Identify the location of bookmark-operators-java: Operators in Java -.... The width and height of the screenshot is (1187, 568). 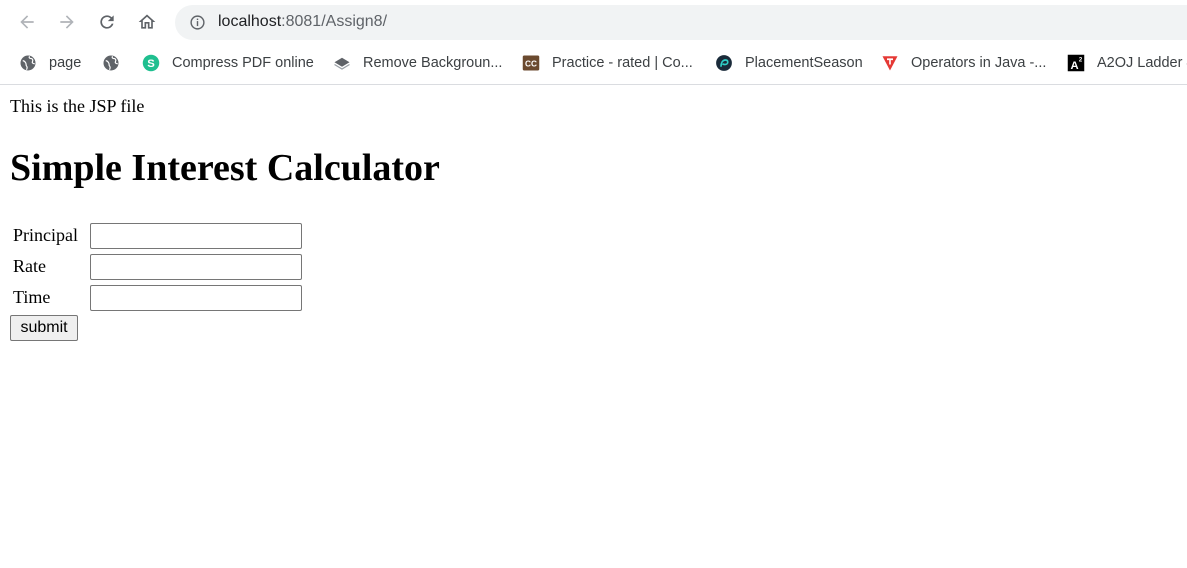
(963, 63).